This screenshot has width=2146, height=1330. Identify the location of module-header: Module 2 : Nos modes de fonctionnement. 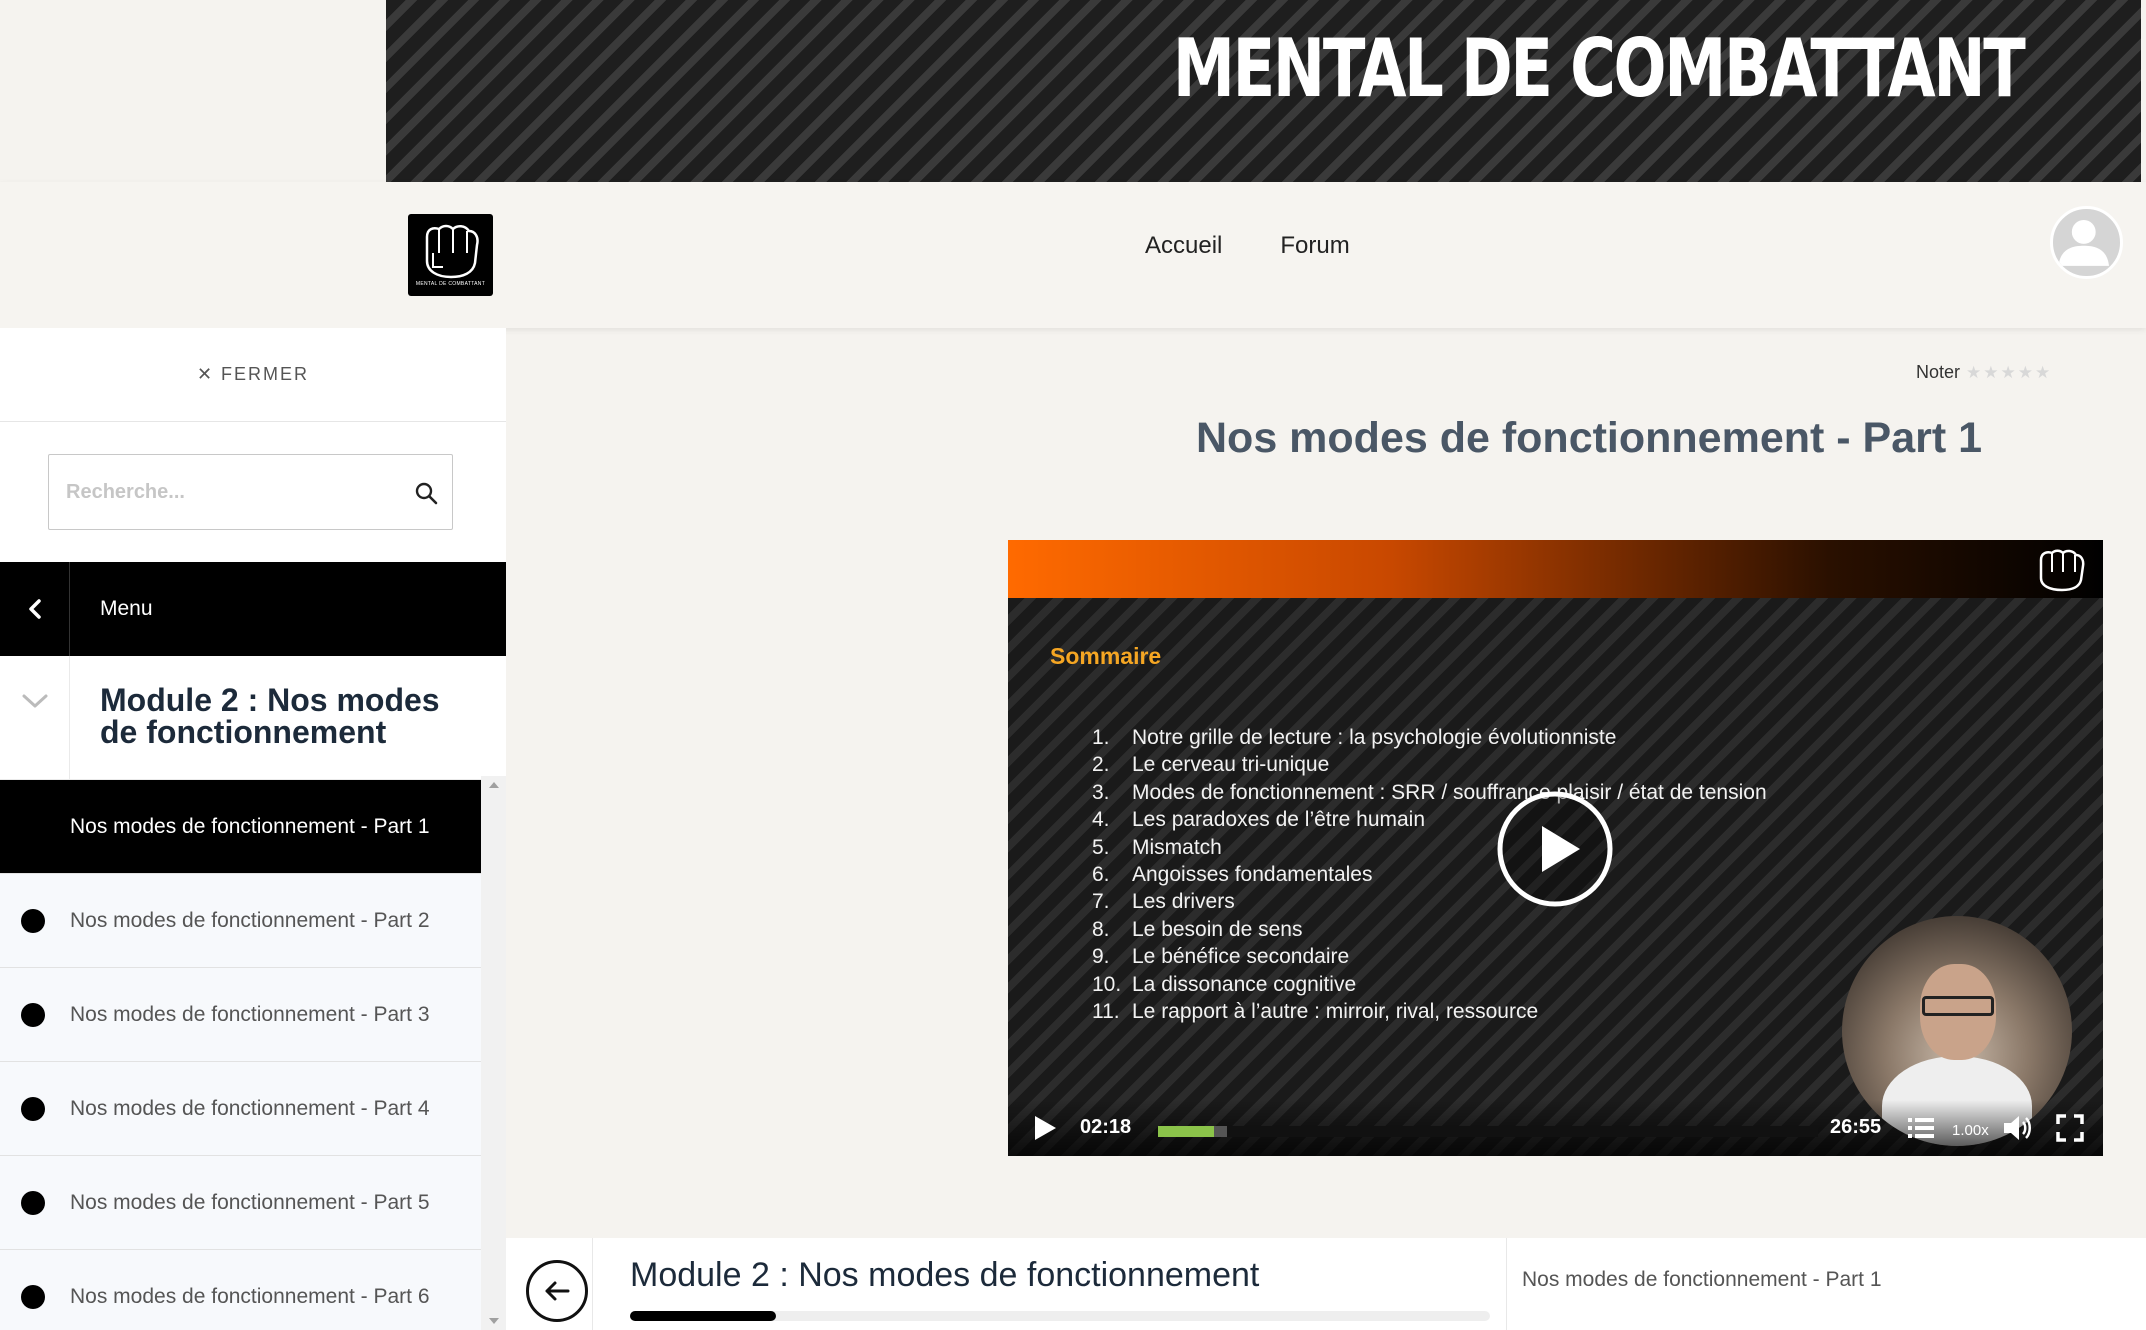
(253, 718).